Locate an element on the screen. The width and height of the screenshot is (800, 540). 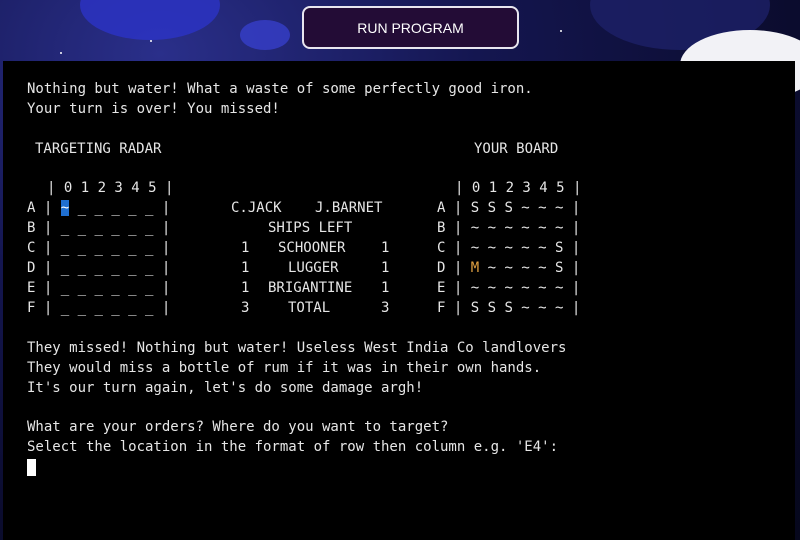
board-row: E | ~ ~ ~ ~ ~ ~ | is located at coordinates (509, 288).